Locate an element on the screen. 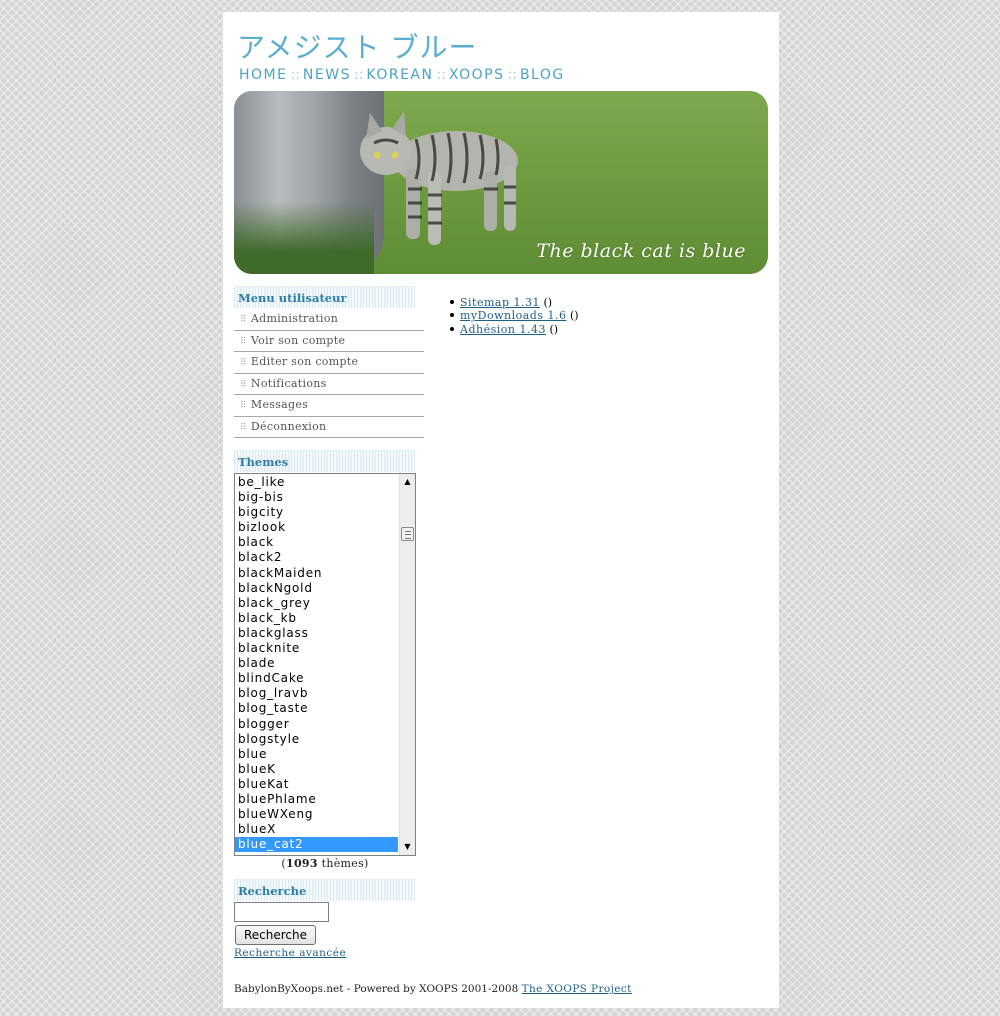 The image size is (1000, 1016). advanced-search-link: Recherche avancée is located at coordinates (290, 953).